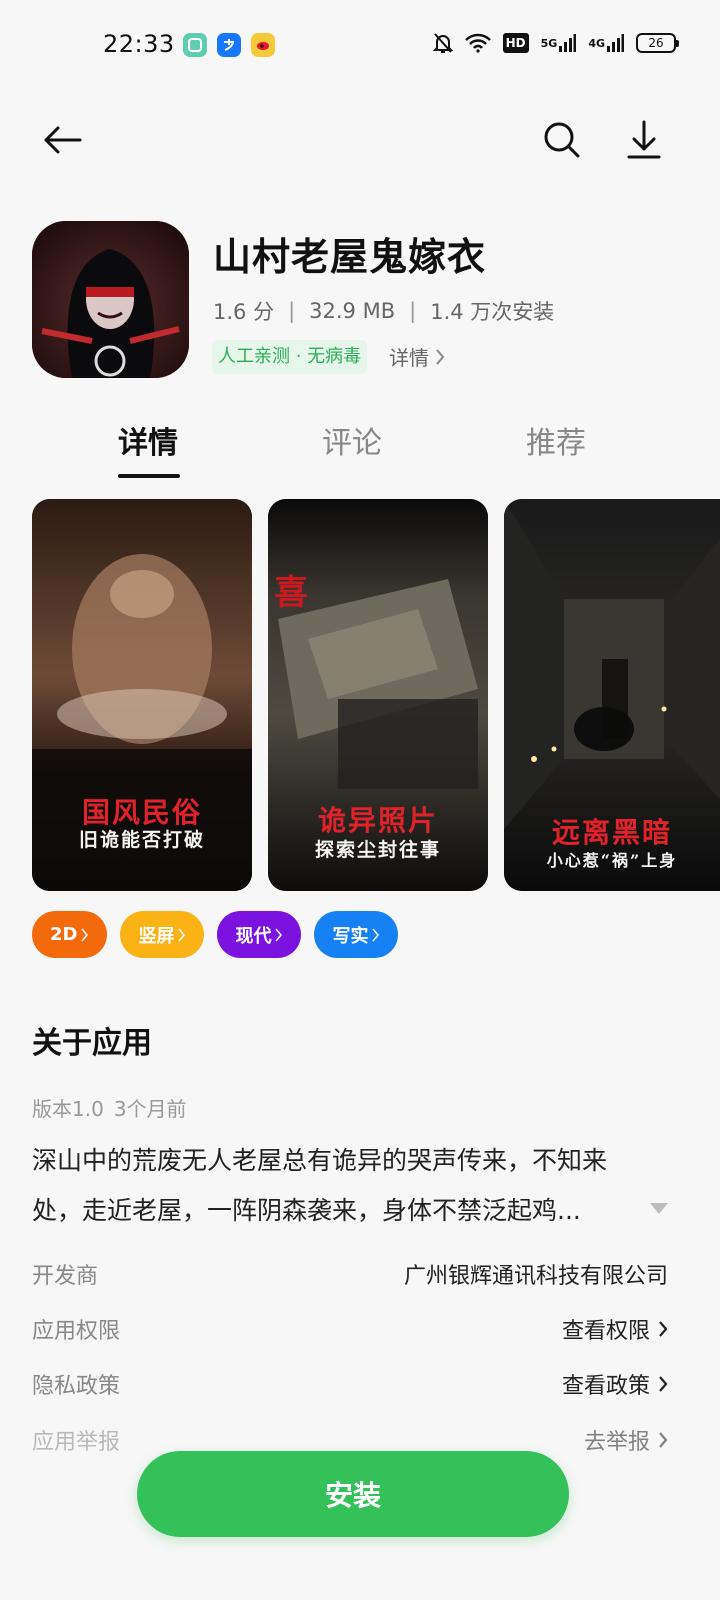 Image resolution: width=720 pixels, height=1600 pixels. What do you see at coordinates (659, 1208) in the screenshot?
I see `expand-down-icon` at bounding box center [659, 1208].